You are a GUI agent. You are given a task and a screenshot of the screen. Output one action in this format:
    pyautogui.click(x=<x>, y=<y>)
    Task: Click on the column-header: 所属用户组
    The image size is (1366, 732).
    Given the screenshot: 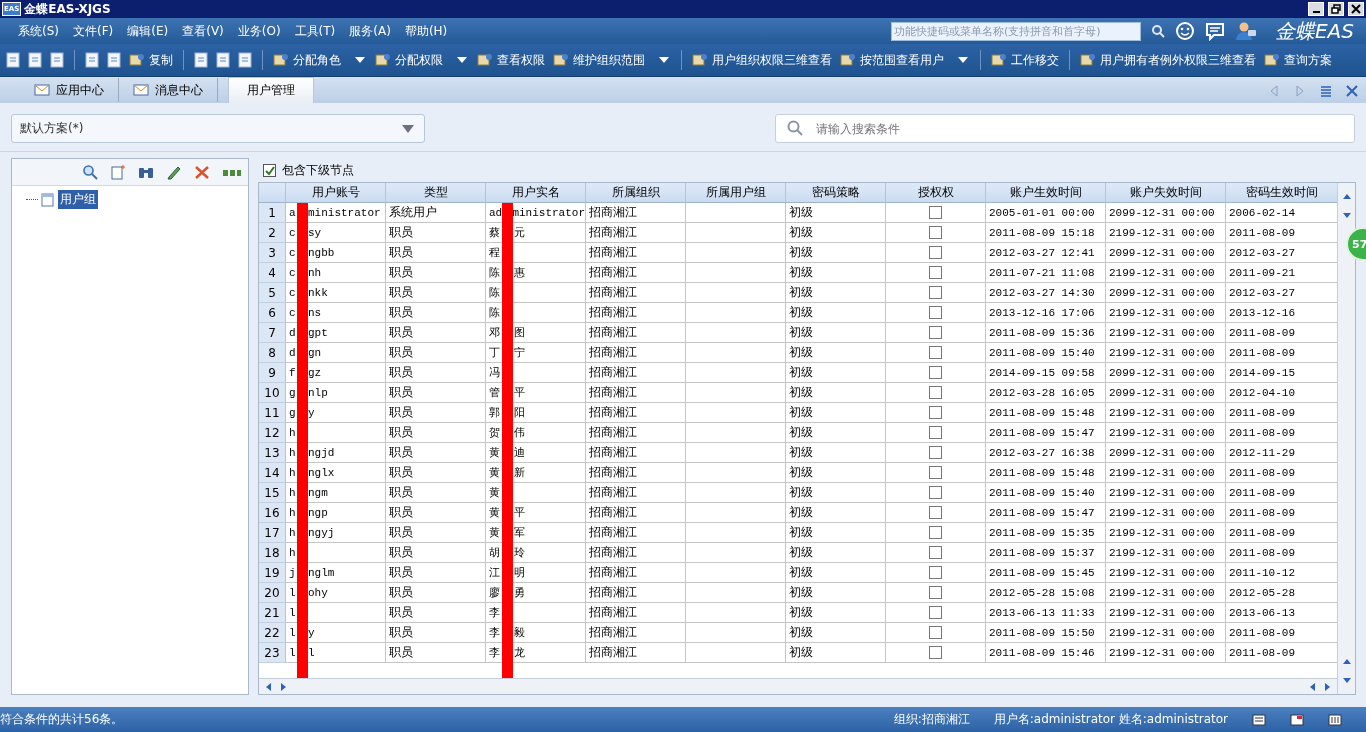 What is the action you would take?
    pyautogui.click(x=736, y=193)
    